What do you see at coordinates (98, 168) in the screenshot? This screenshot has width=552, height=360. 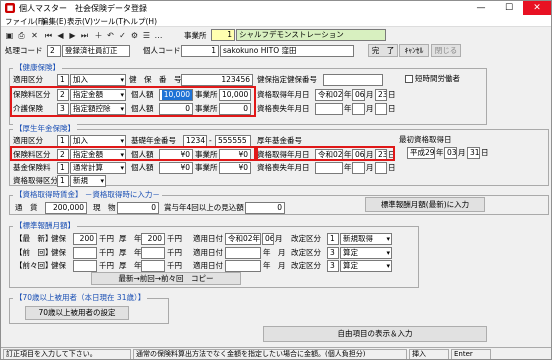 I see `fund-premium-select: 通常計算` at bounding box center [98, 168].